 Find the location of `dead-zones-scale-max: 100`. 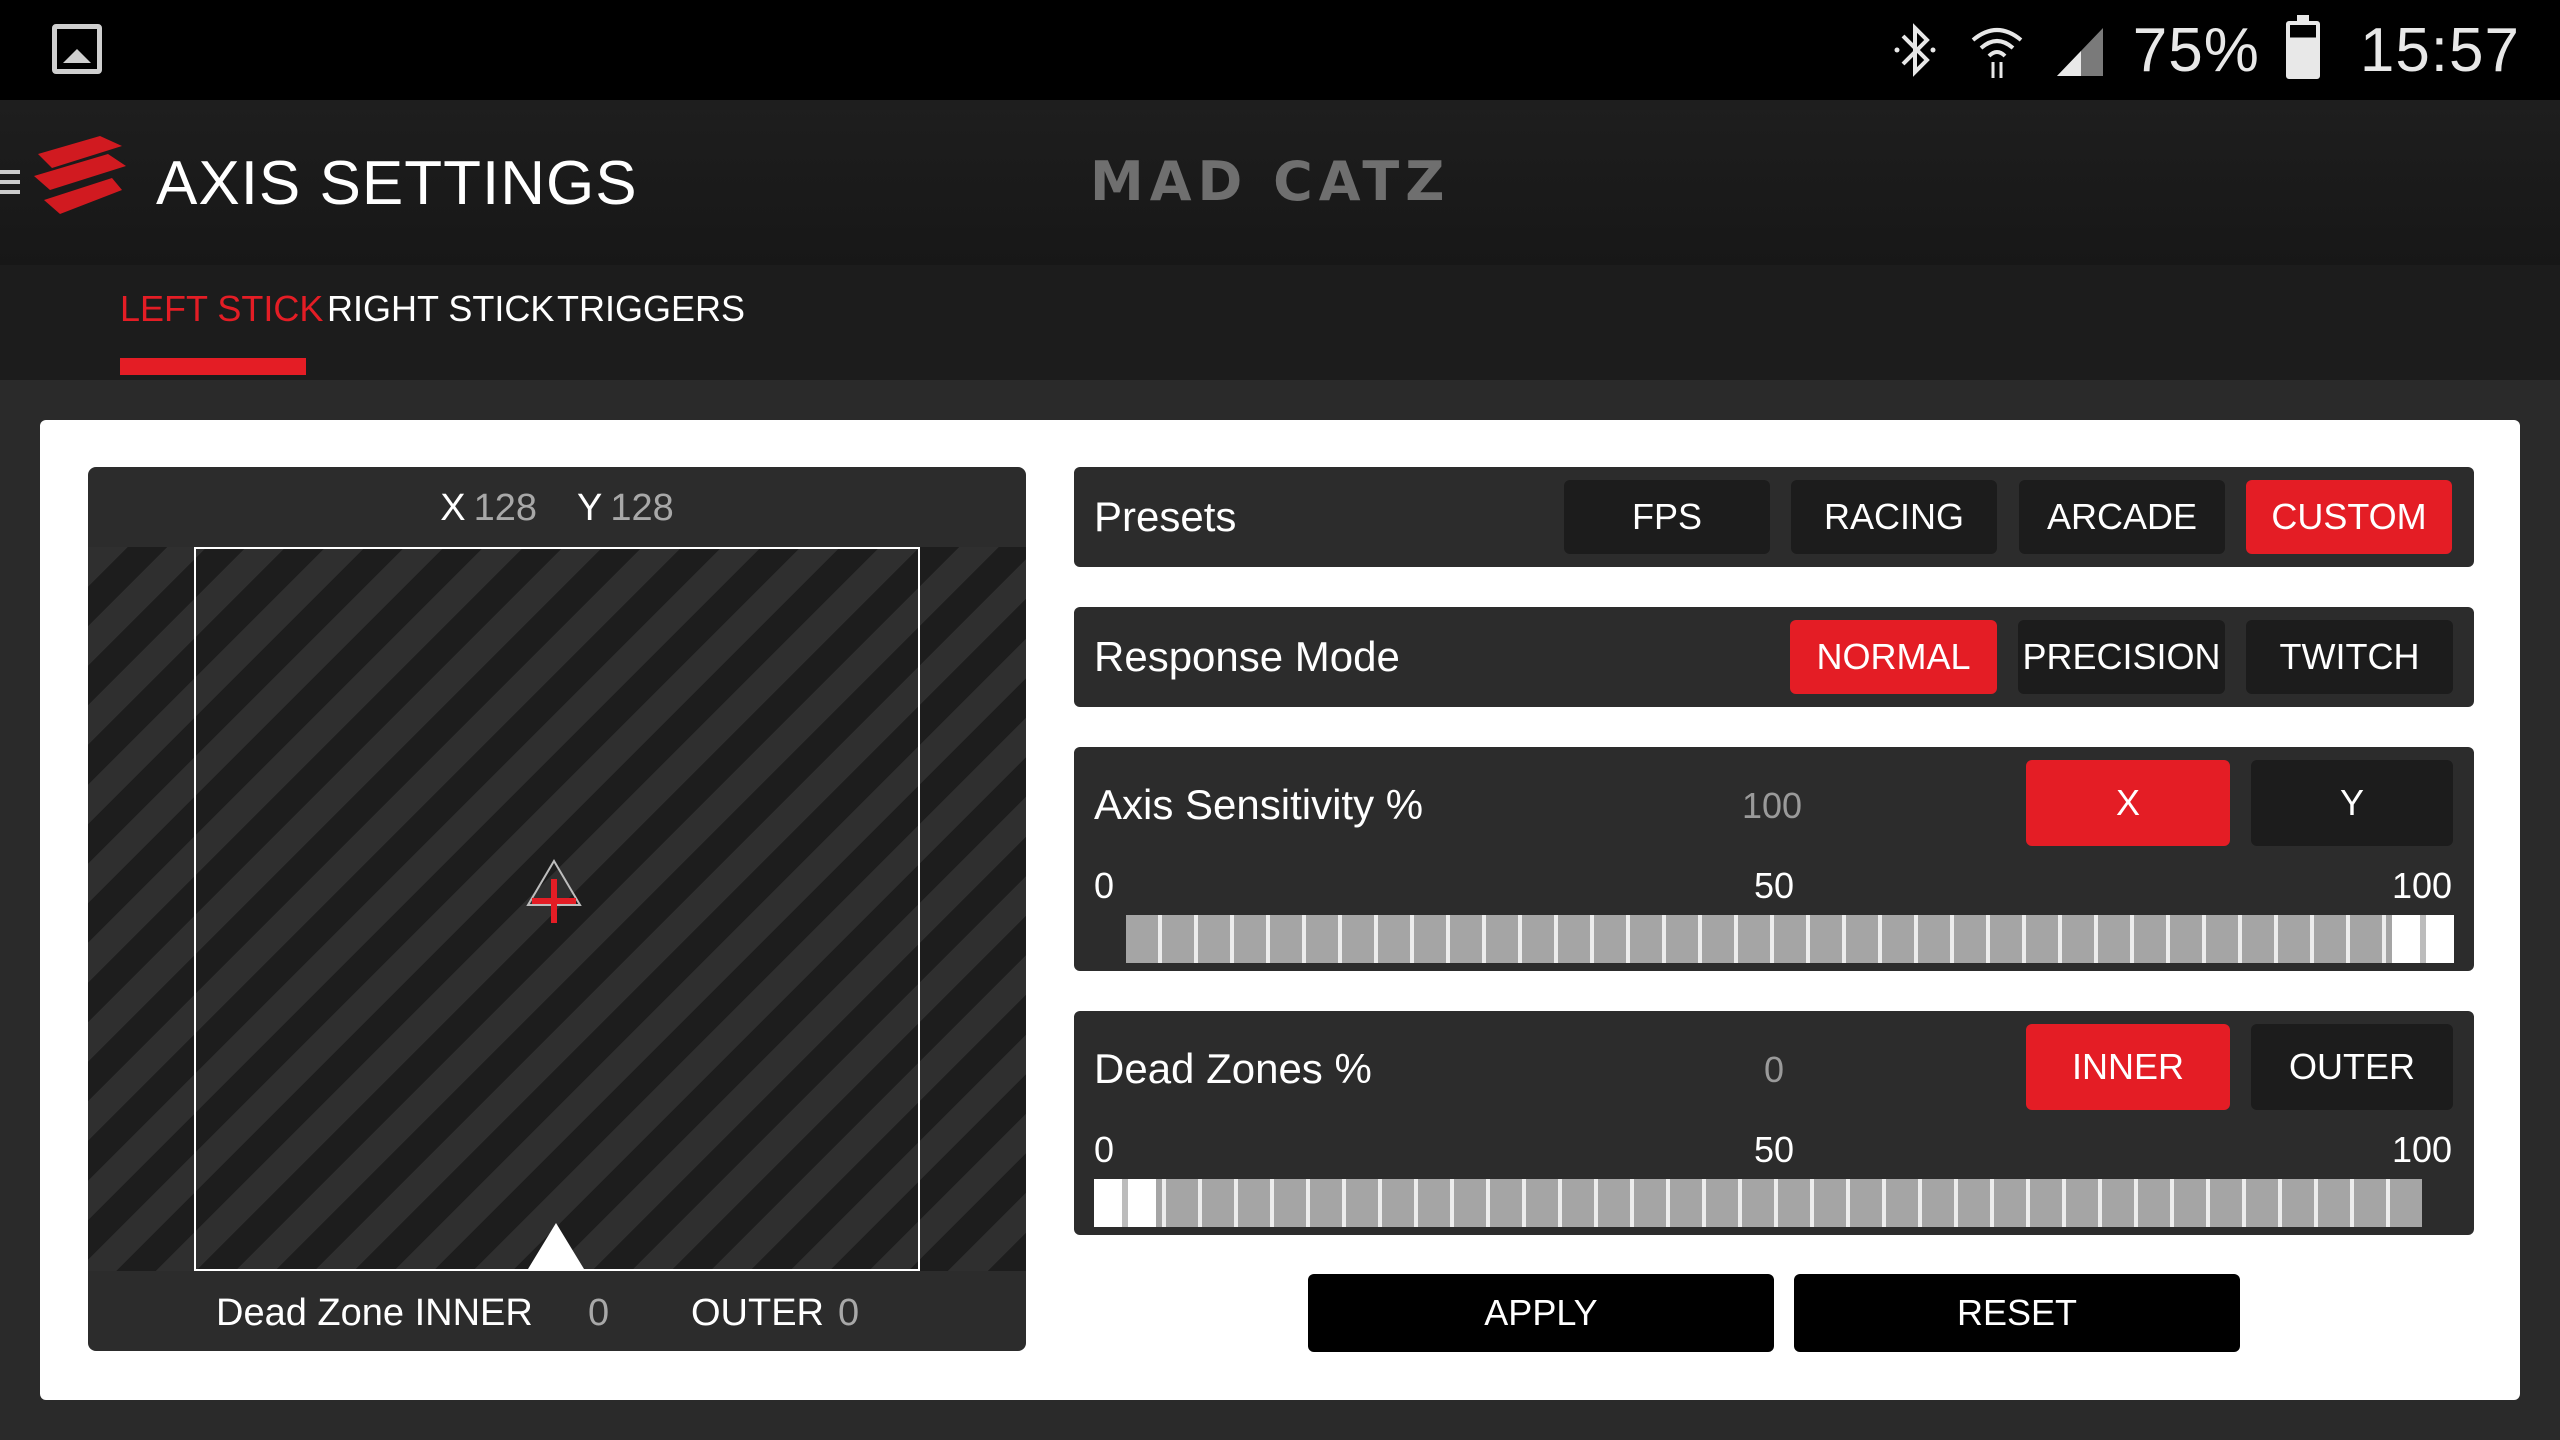

dead-zones-scale-max: 100 is located at coordinates (2422, 1149).